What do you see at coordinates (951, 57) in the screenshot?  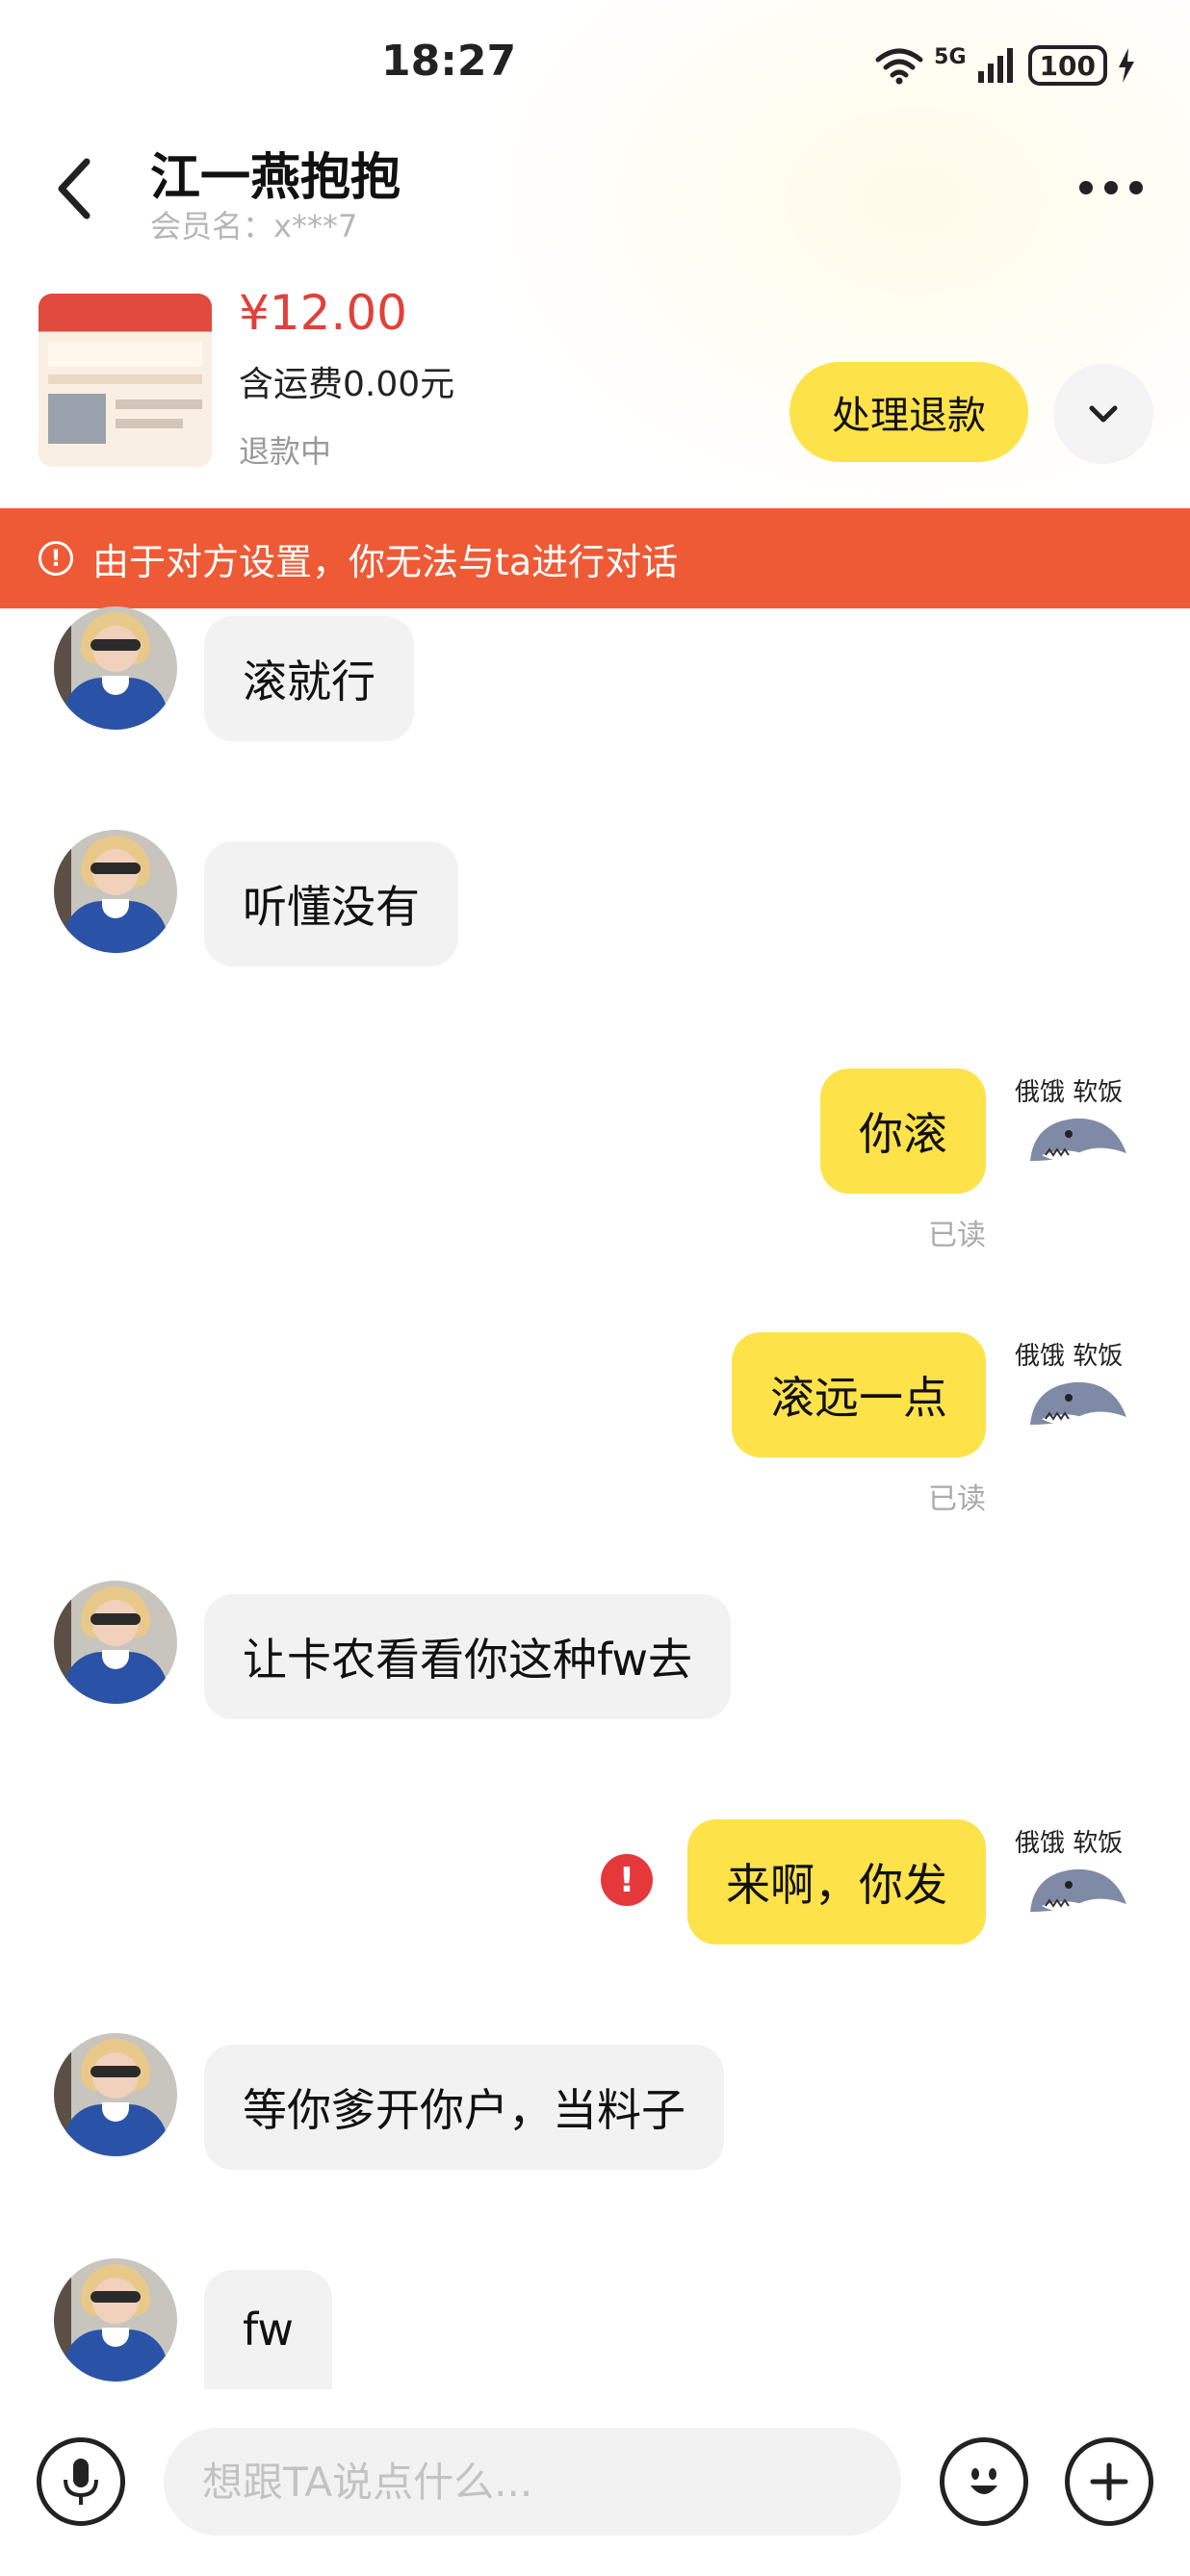 I see `network-type: 5G` at bounding box center [951, 57].